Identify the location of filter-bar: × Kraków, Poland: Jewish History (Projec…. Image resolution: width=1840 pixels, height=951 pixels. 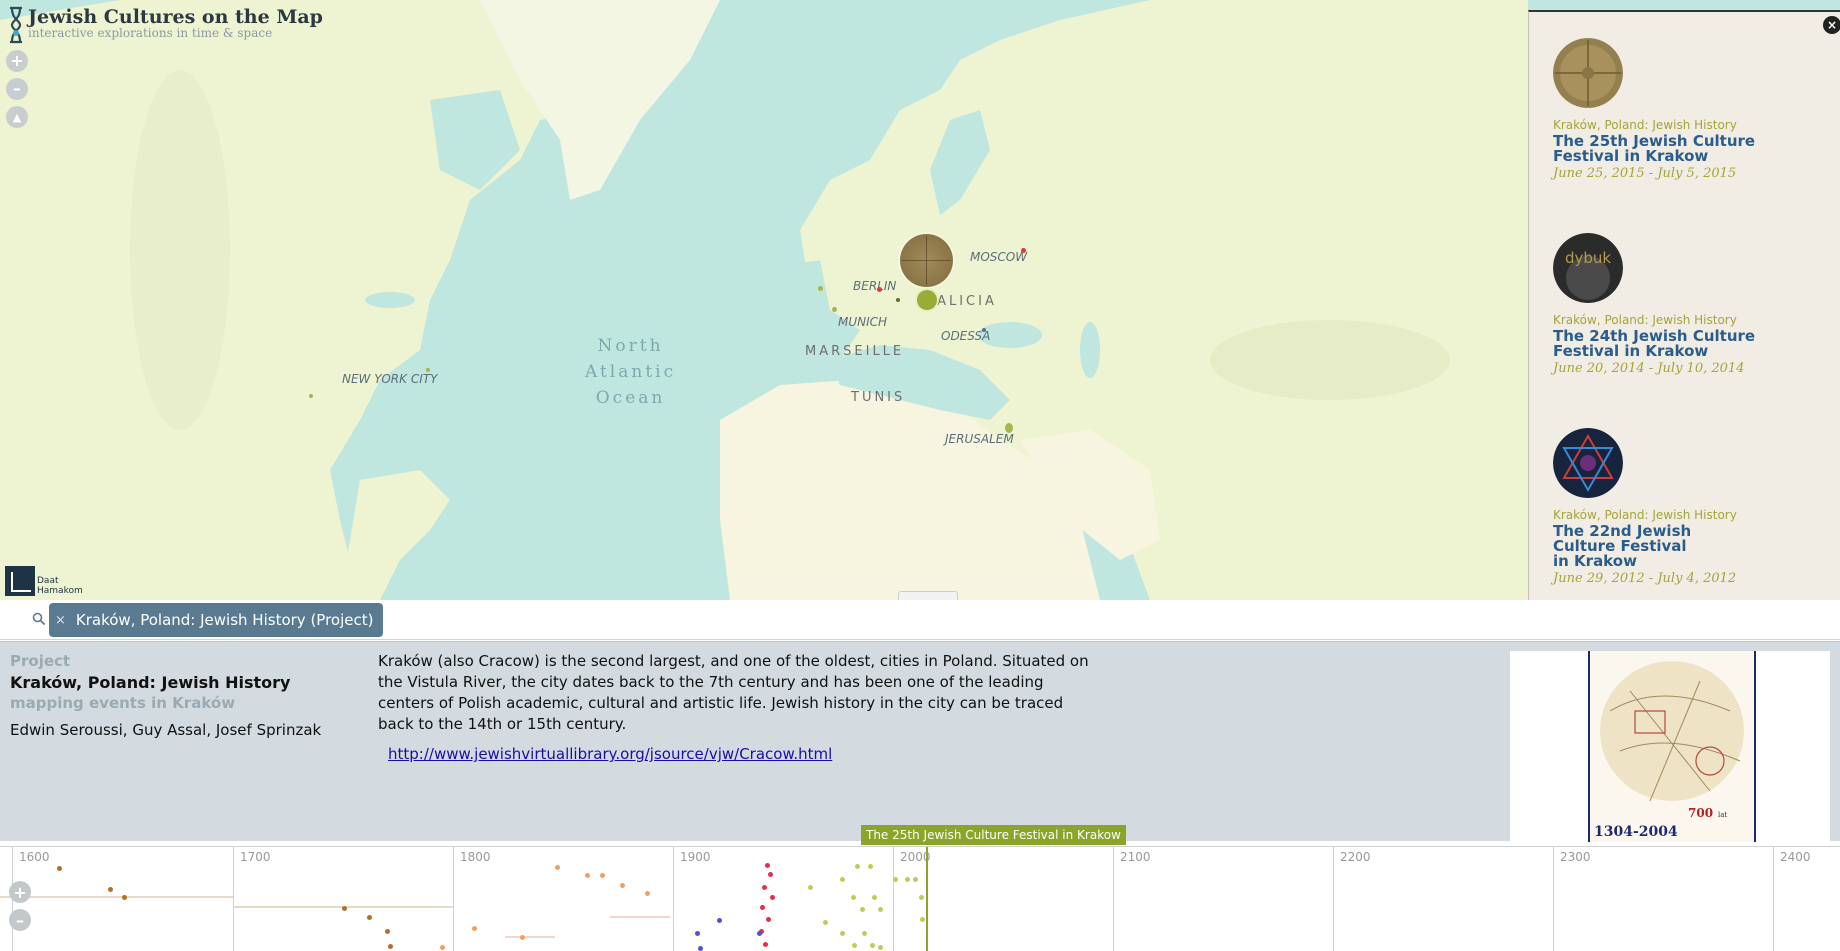
(920, 620).